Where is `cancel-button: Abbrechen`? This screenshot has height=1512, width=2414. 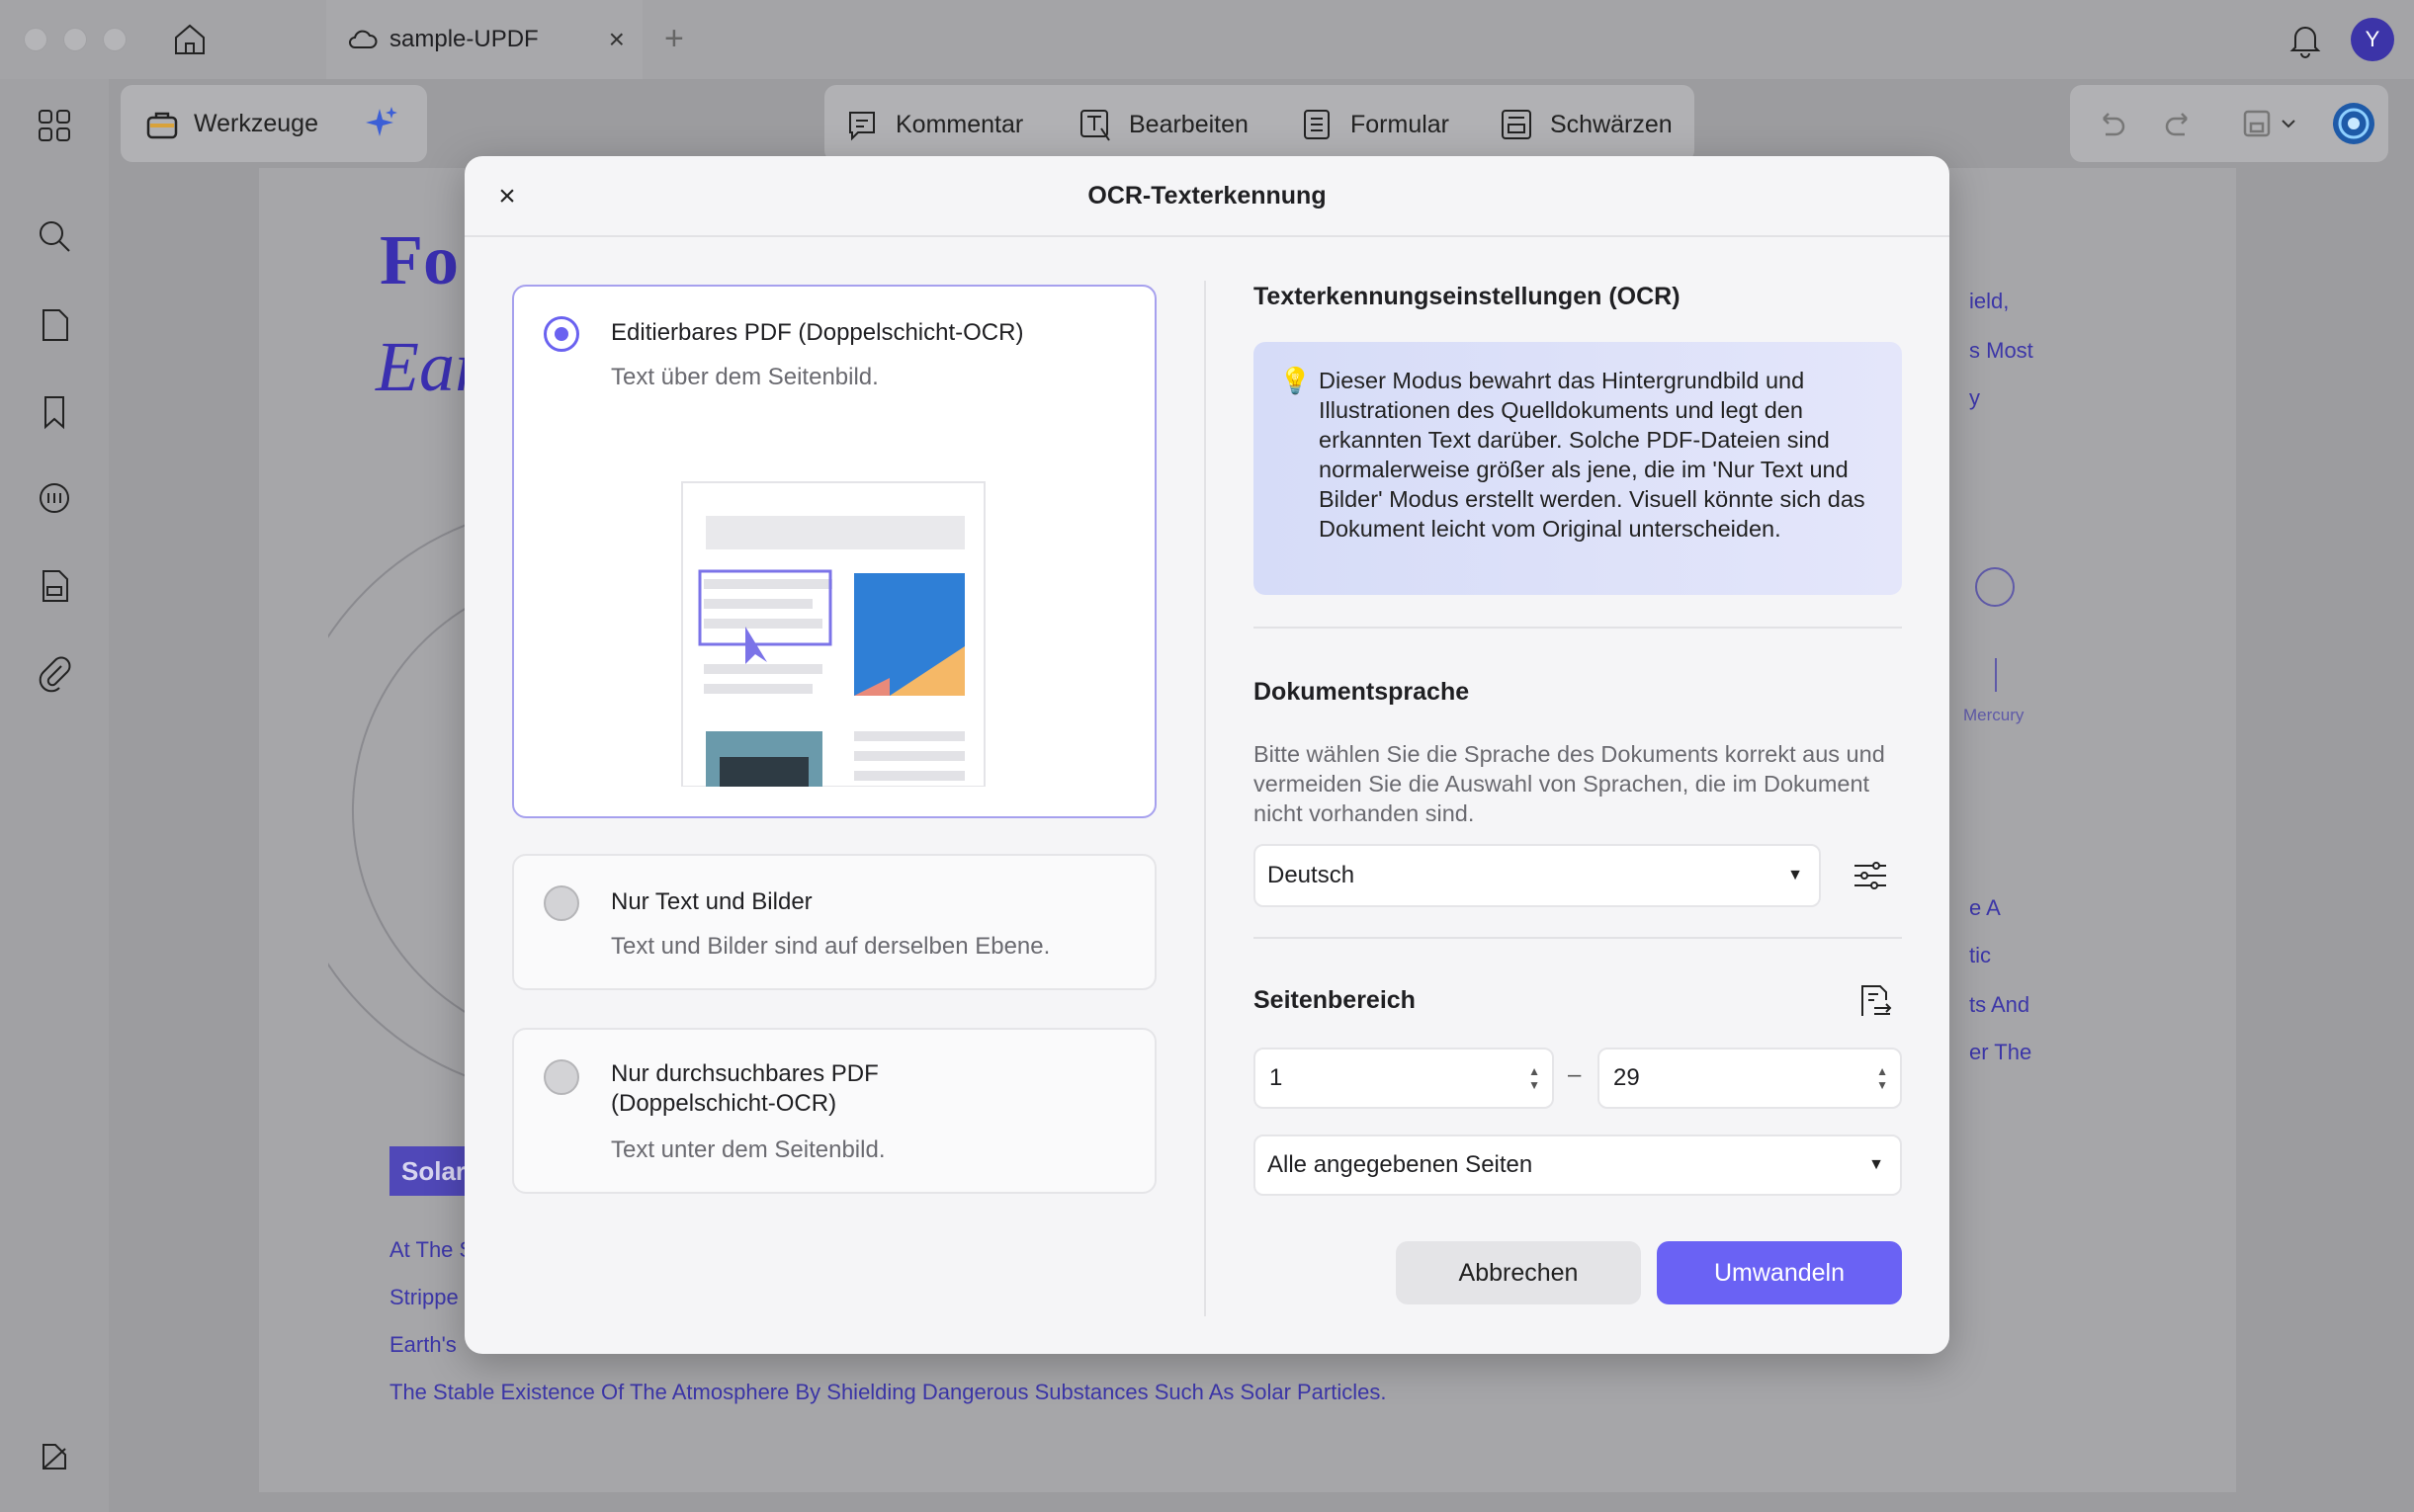 cancel-button: Abbrechen is located at coordinates (1518, 1272).